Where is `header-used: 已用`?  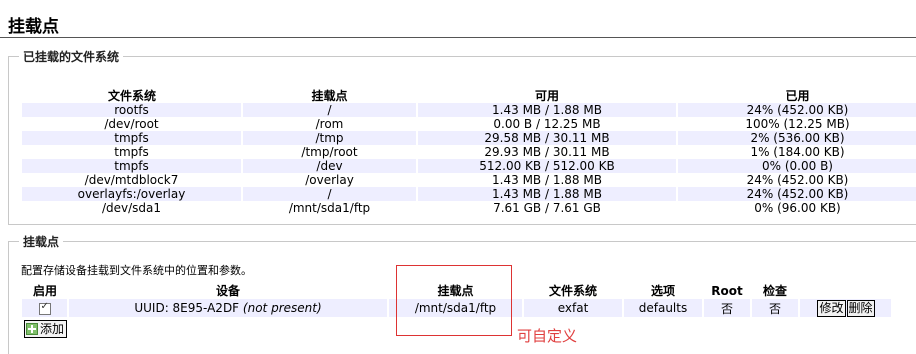
header-used: 已用 is located at coordinates (797, 96).